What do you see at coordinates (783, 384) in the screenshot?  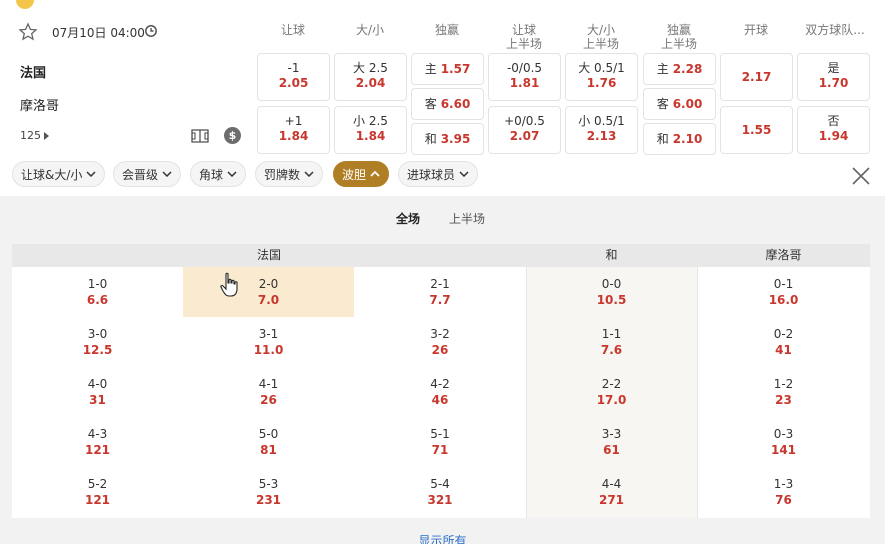 I see `score-label: 1-2` at bounding box center [783, 384].